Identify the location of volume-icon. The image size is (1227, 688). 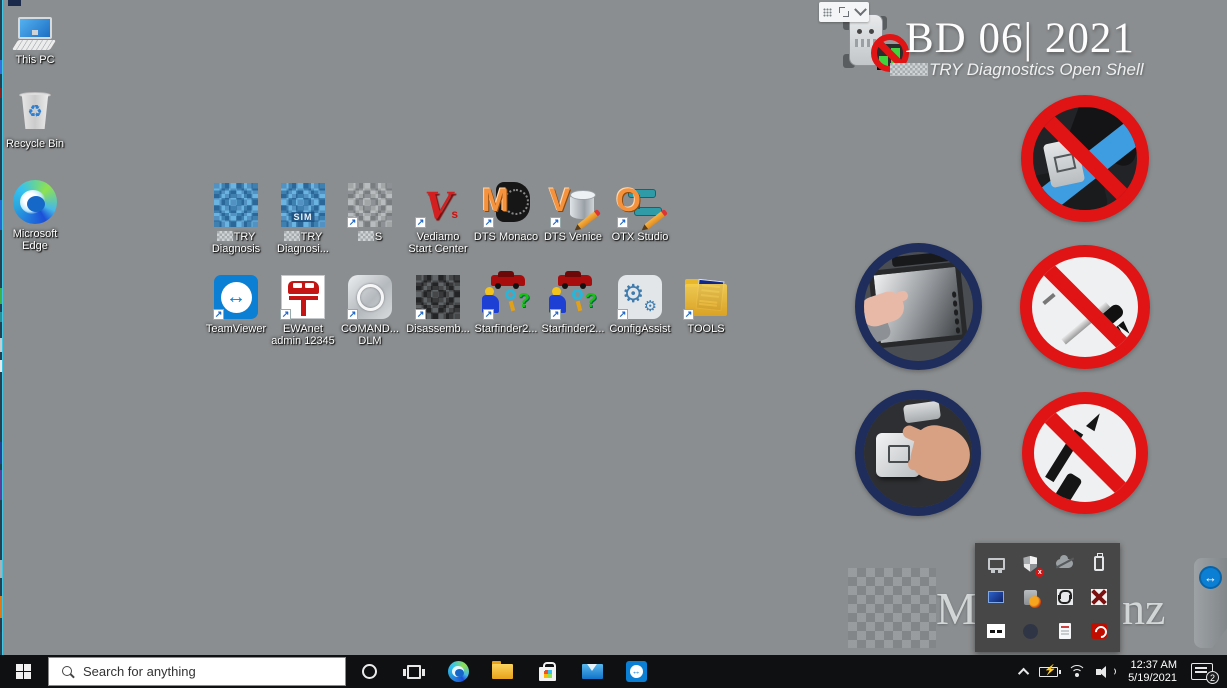
(1106, 672).